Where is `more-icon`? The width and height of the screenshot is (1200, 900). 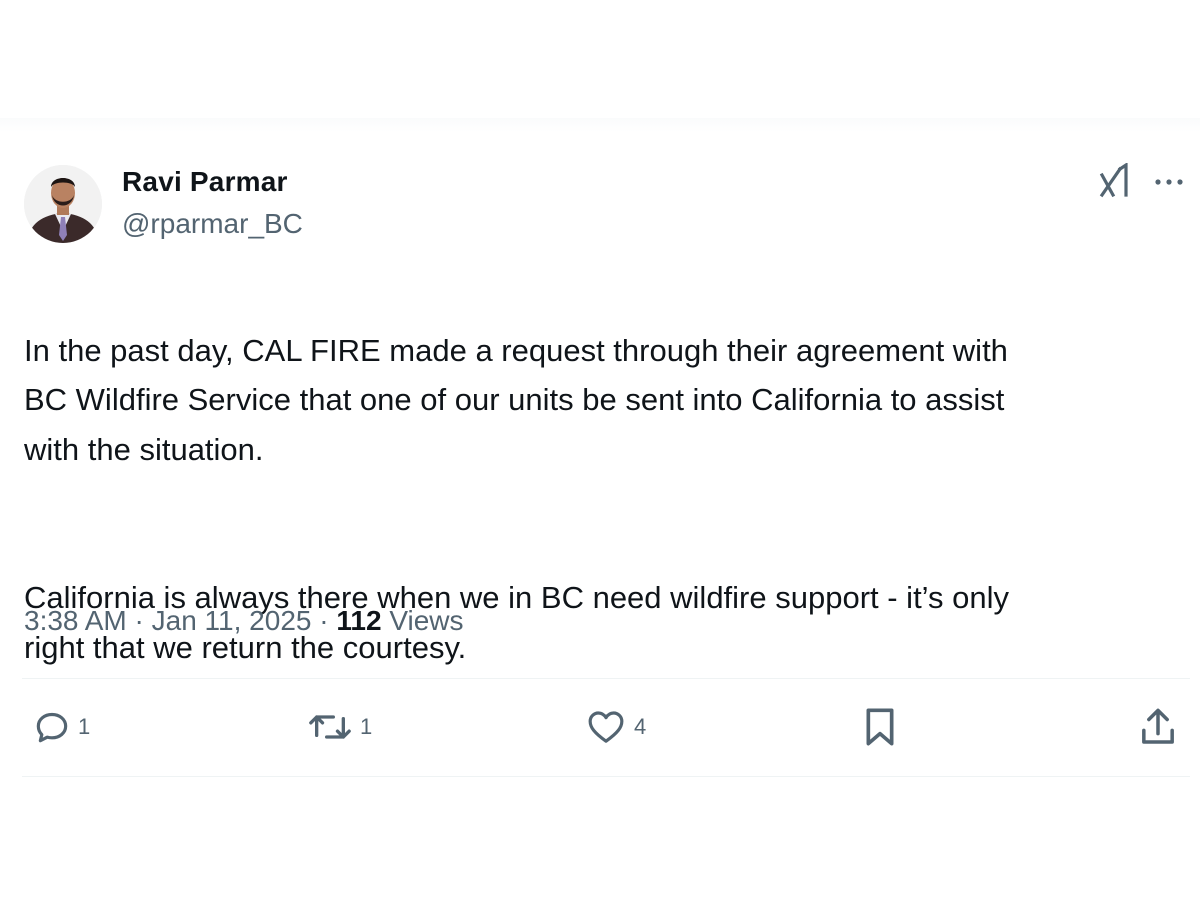
more-icon is located at coordinates (1170, 182).